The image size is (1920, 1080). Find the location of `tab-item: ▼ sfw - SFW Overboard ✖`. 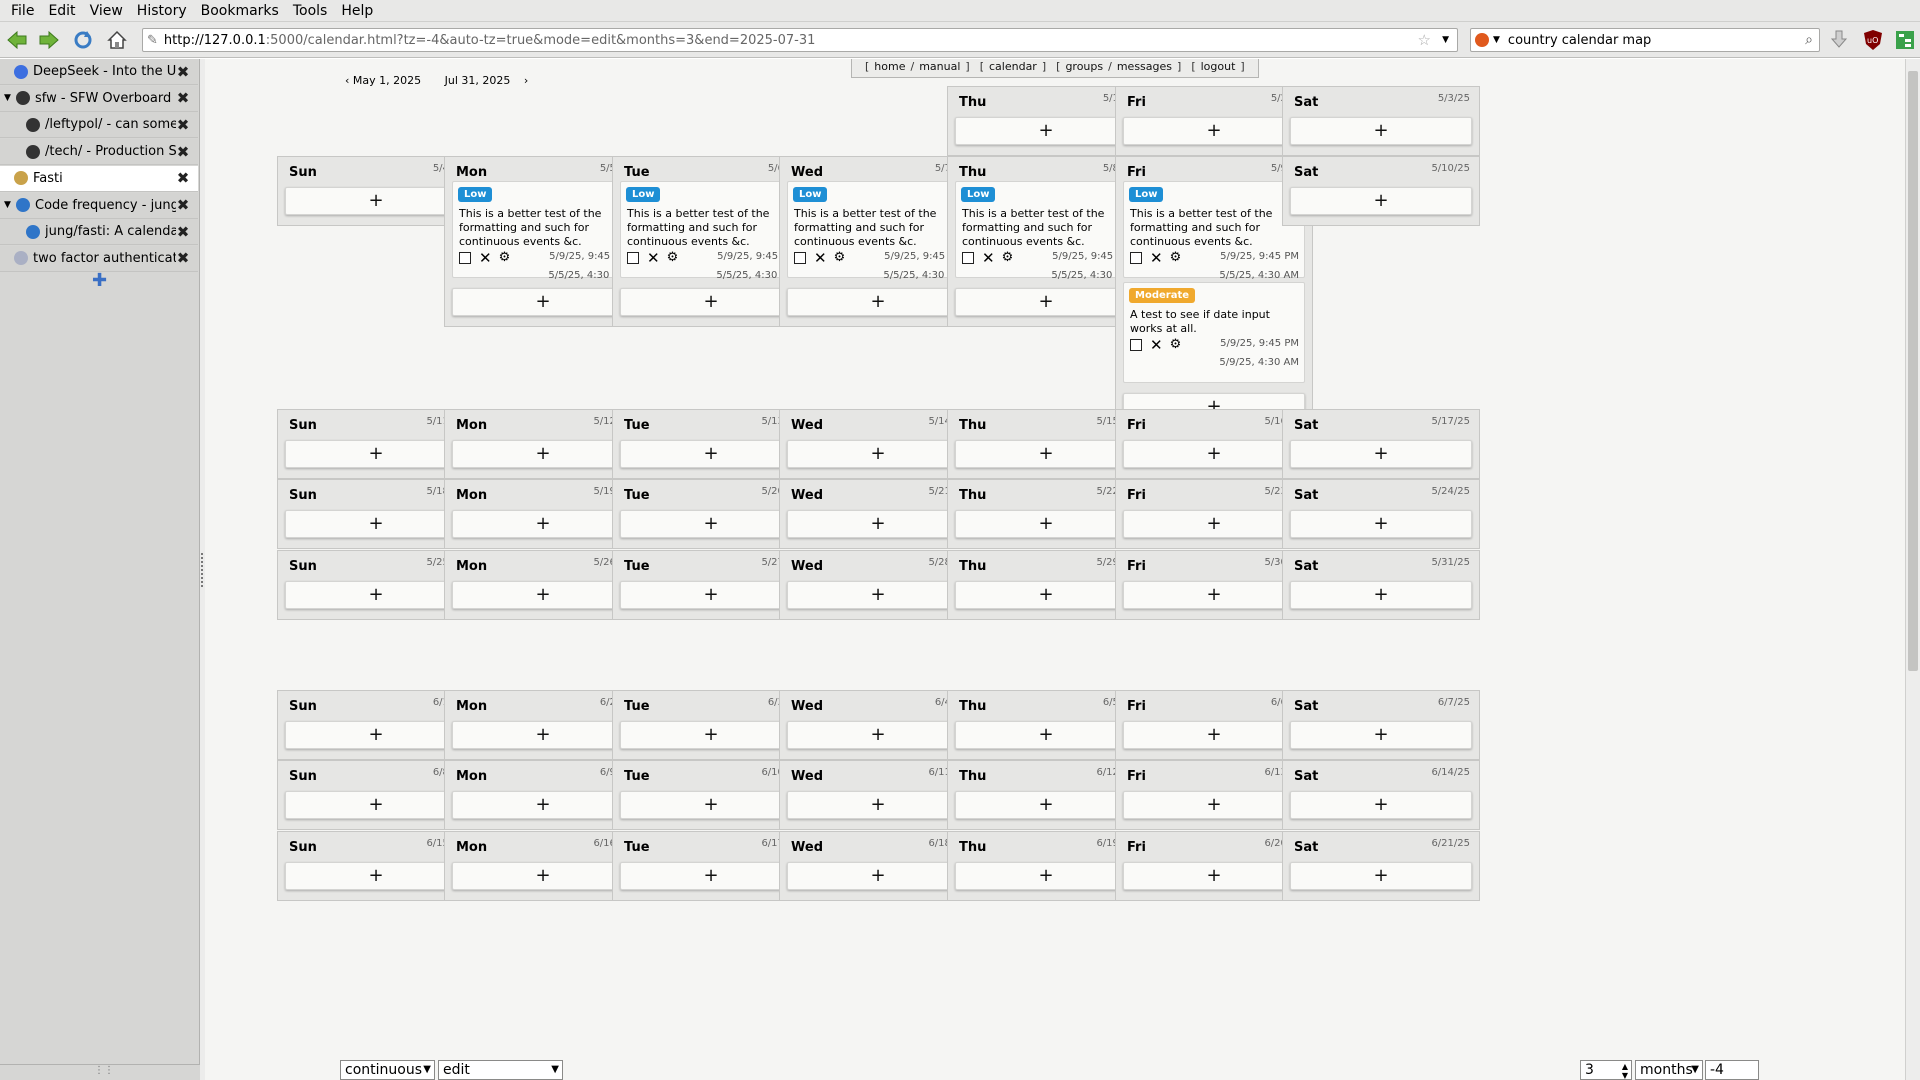

tab-item: ▼ sfw - SFW Overboard ✖ is located at coordinates (99, 98).